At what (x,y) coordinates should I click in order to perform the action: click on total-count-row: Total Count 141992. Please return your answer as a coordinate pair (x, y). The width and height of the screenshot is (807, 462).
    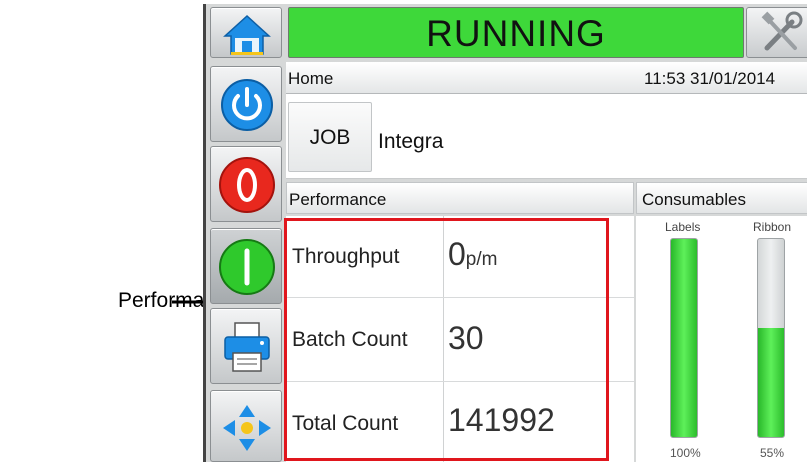
    Looking at the image, I should click on (460, 422).